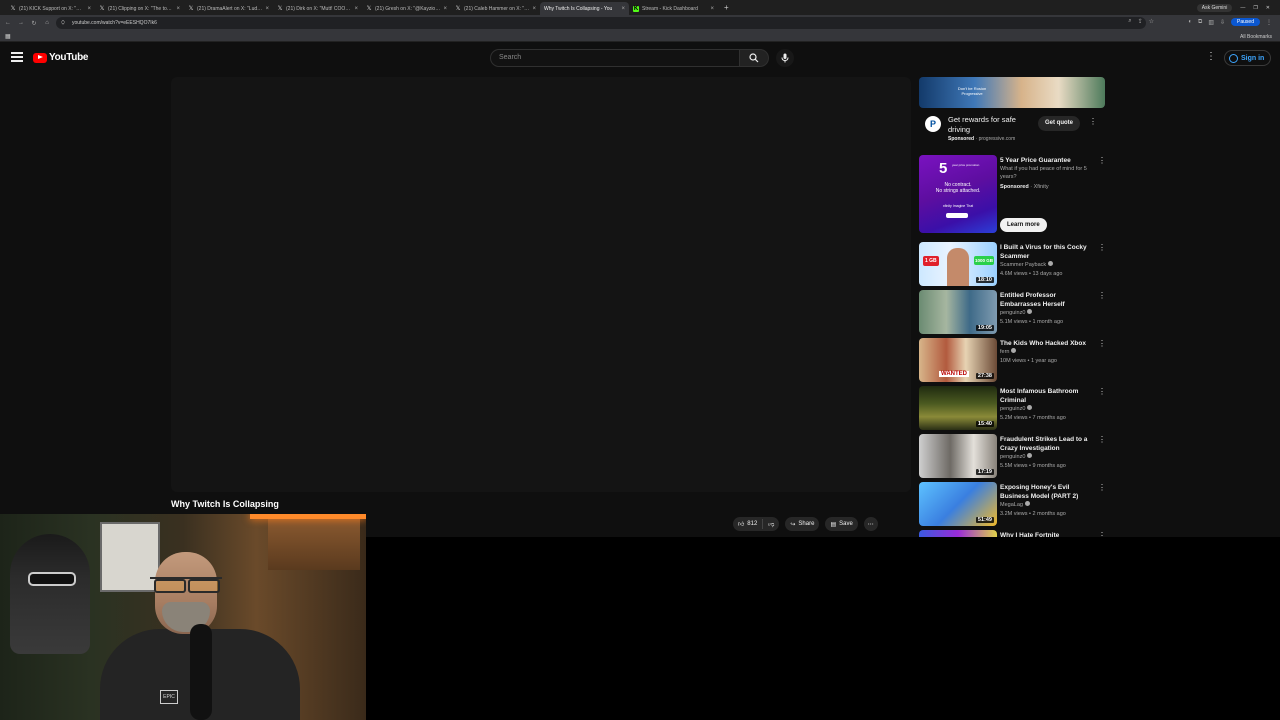 This screenshot has width=1280, height=720. Describe the element at coordinates (1214, 7) in the screenshot. I see `ask-gemini-button: Ask Gemini` at that location.